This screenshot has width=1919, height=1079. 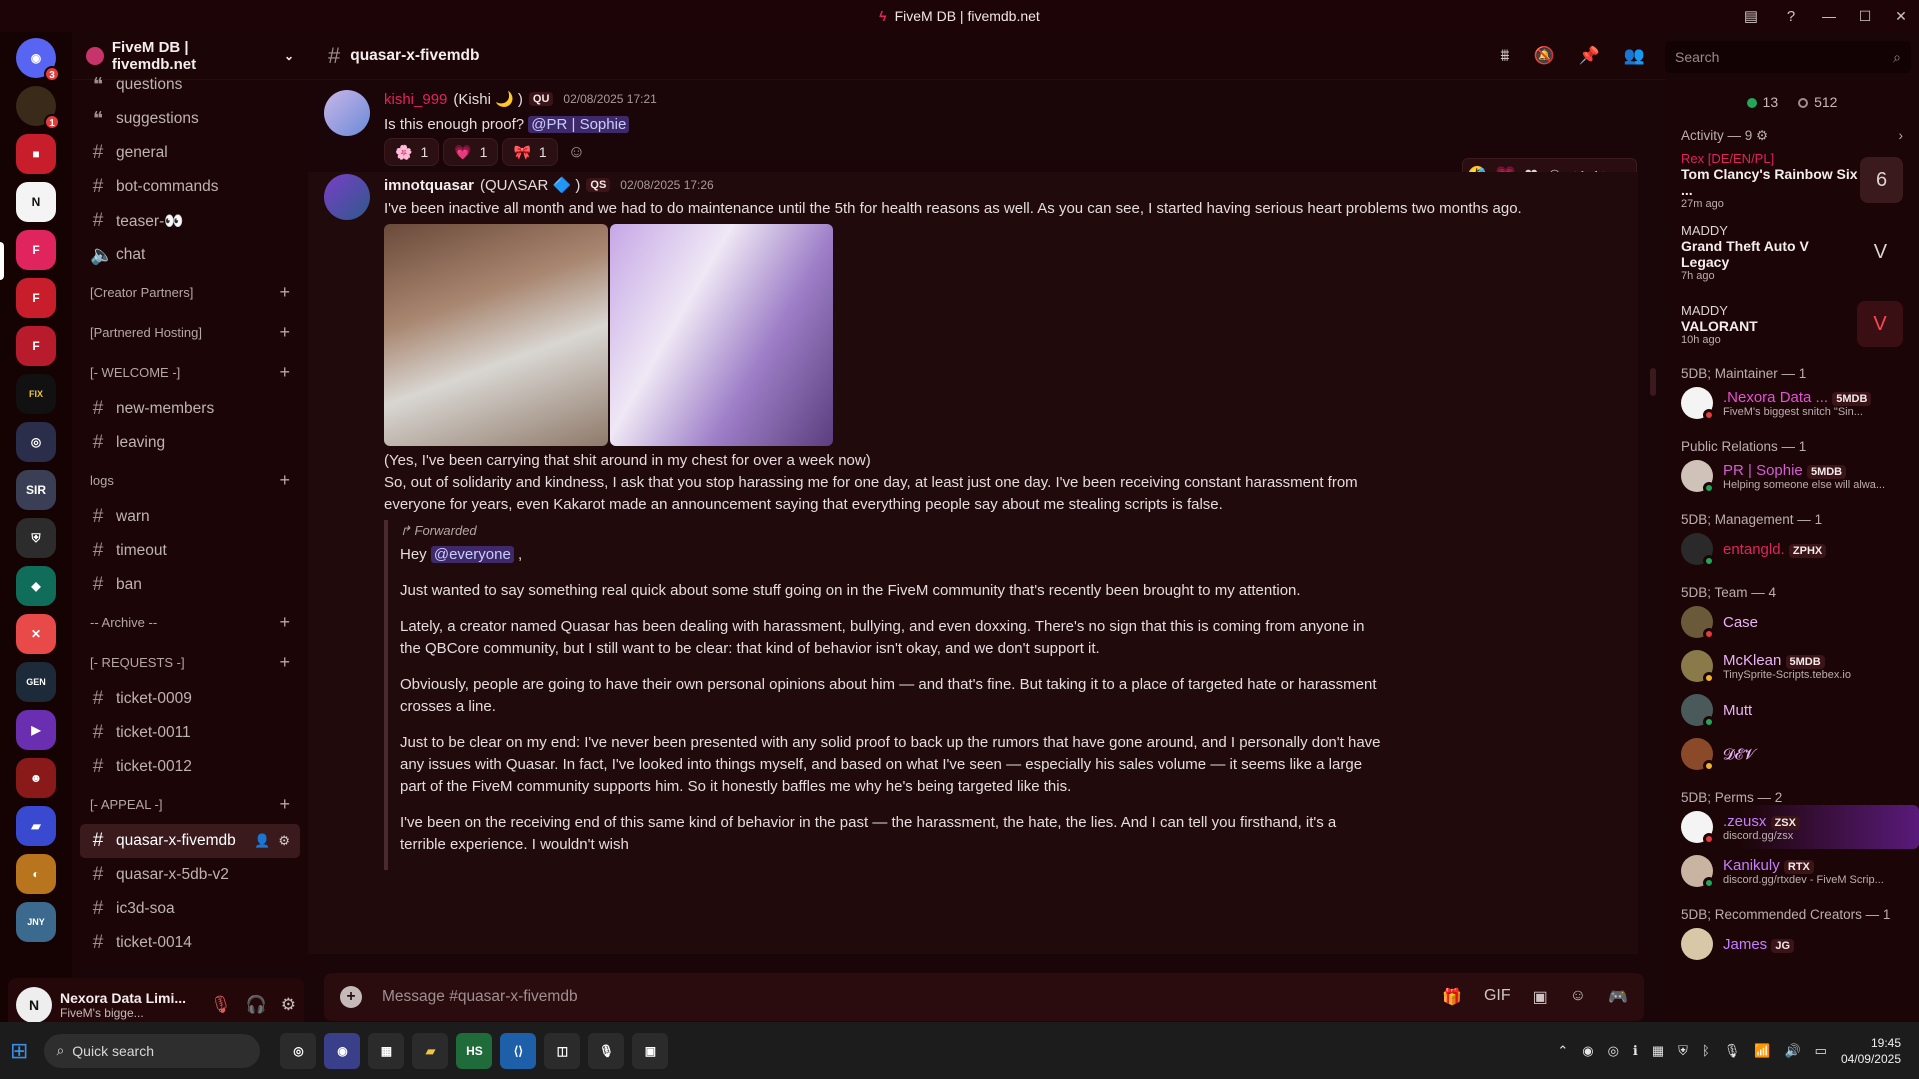 I want to click on server-icon-badge: ◎, so click(x=36, y=442).